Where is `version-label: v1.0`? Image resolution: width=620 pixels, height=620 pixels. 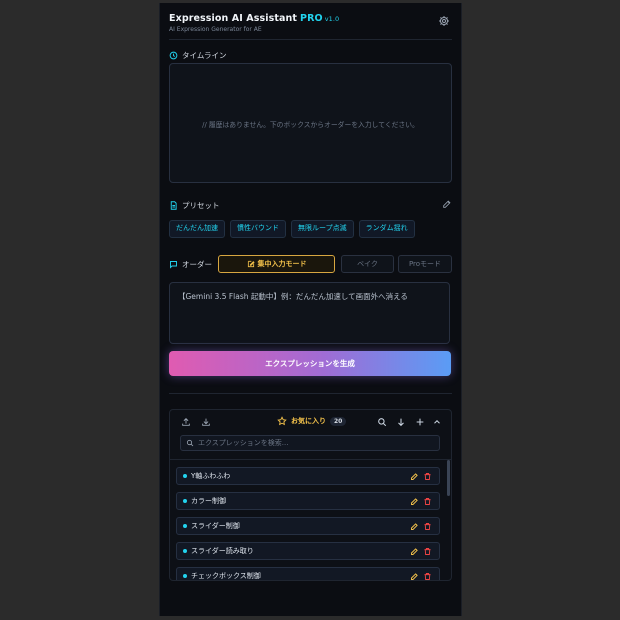
version-label: v1.0 is located at coordinates (332, 19).